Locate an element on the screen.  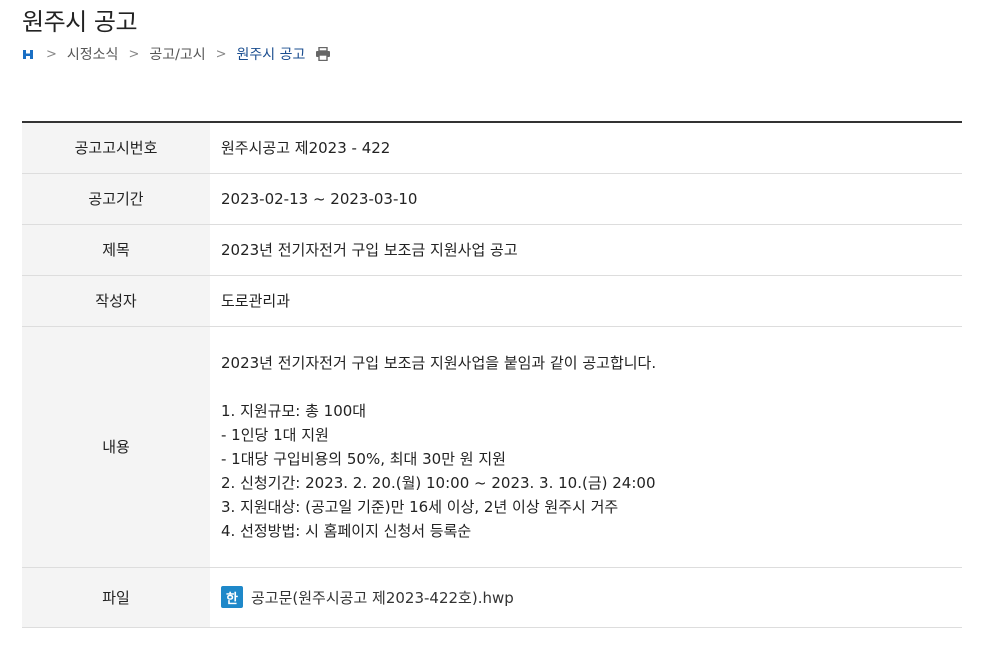
table-row: 작성자 도로관리과 is located at coordinates (492, 301).